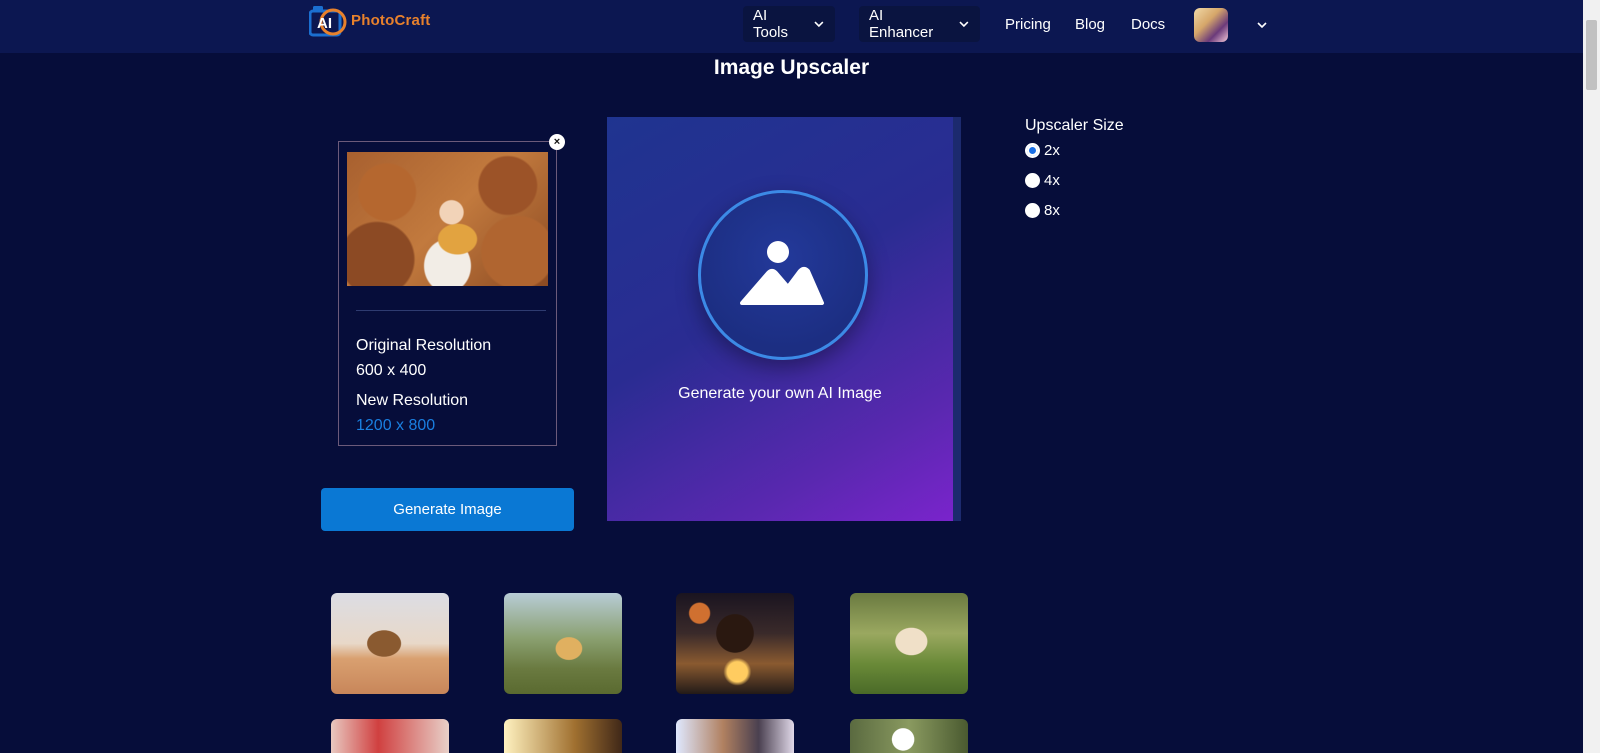 This screenshot has height=753, width=1600. What do you see at coordinates (1052, 180) in the screenshot?
I see `upscale-option-label: 4x` at bounding box center [1052, 180].